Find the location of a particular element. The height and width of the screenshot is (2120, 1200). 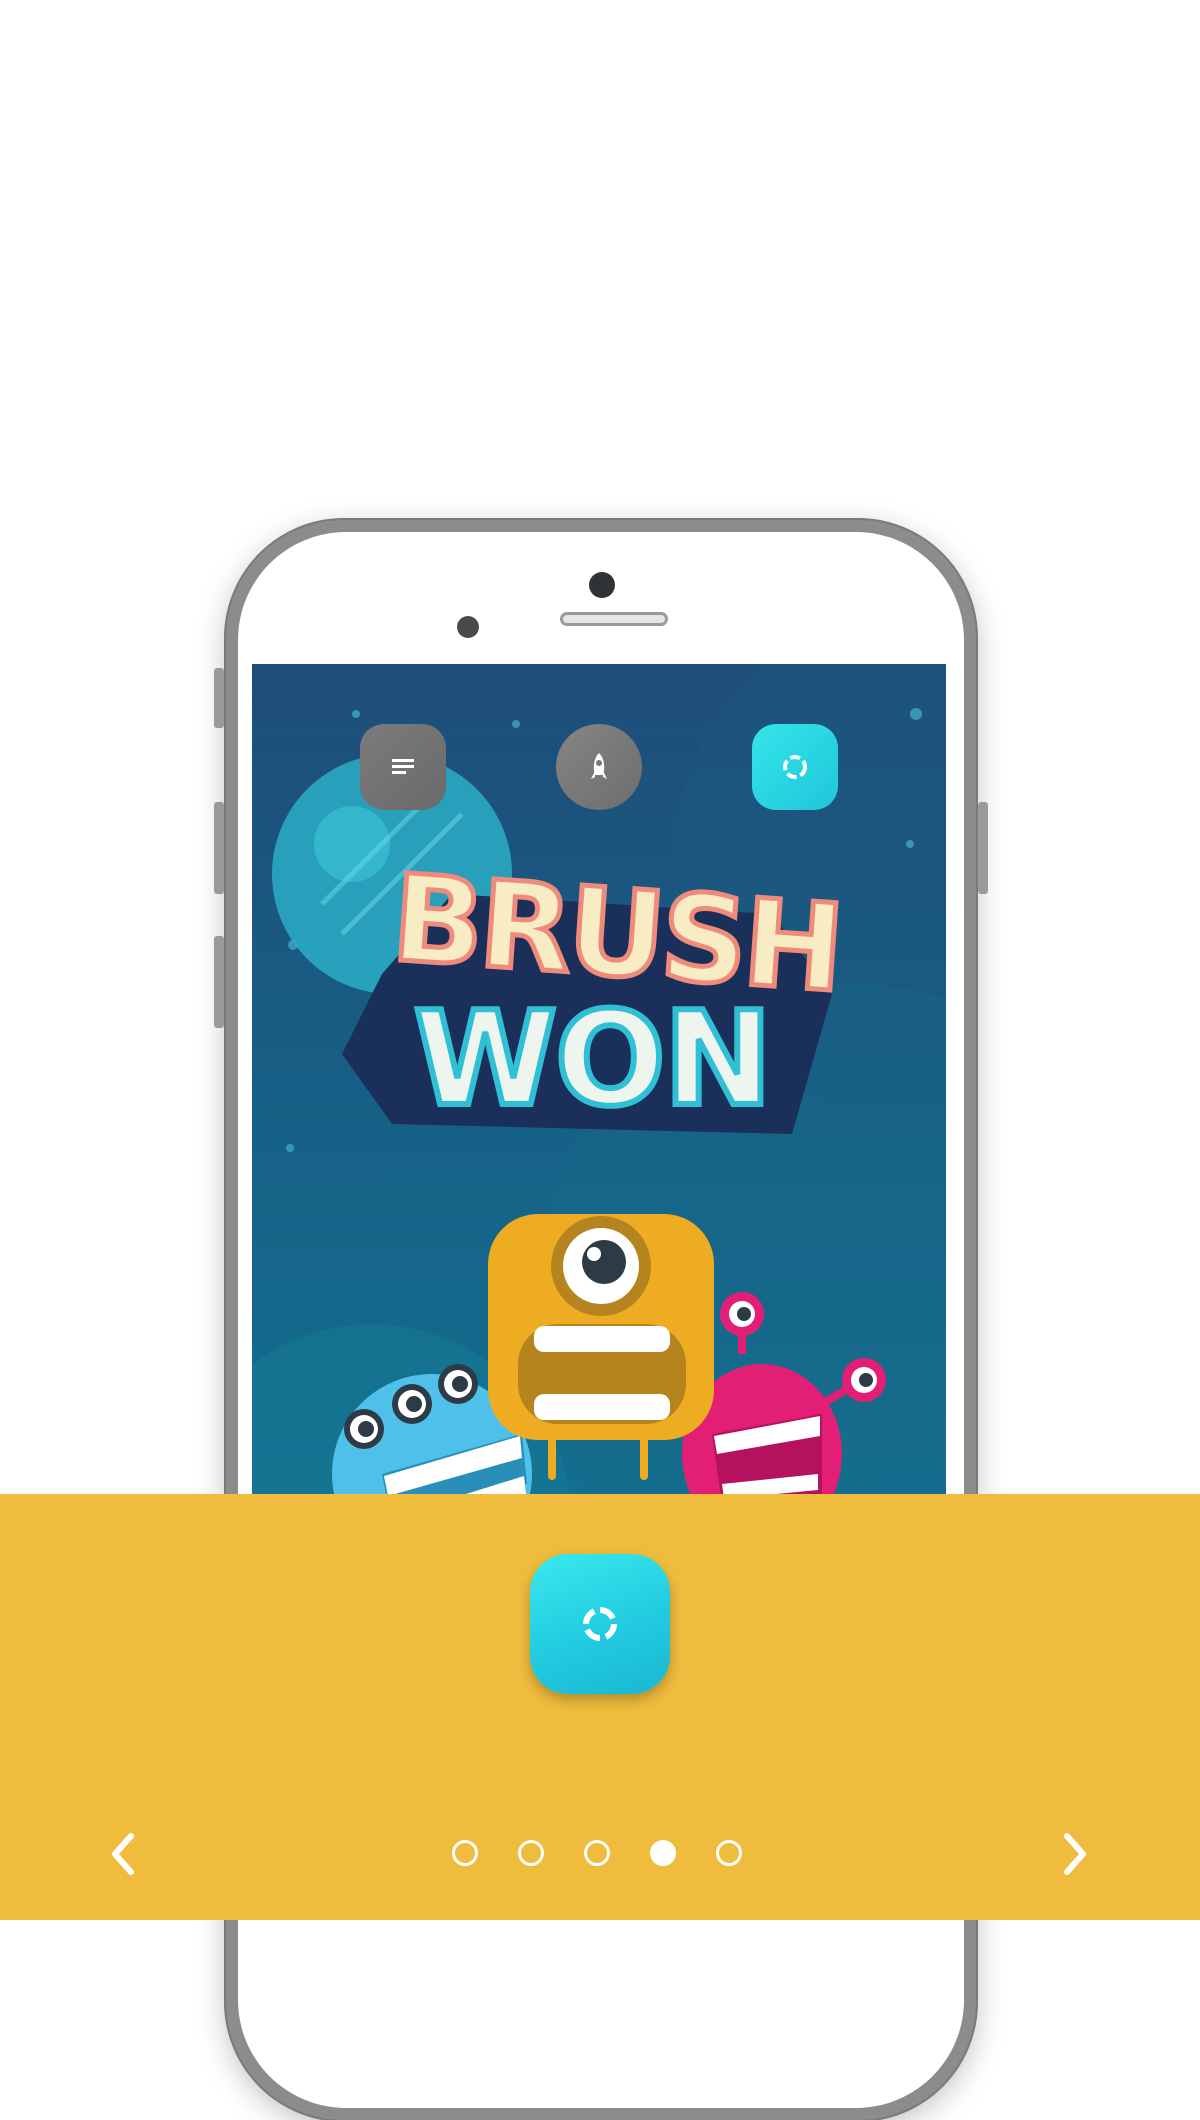

chevron-right-icon is located at coordinates (1075, 1854).